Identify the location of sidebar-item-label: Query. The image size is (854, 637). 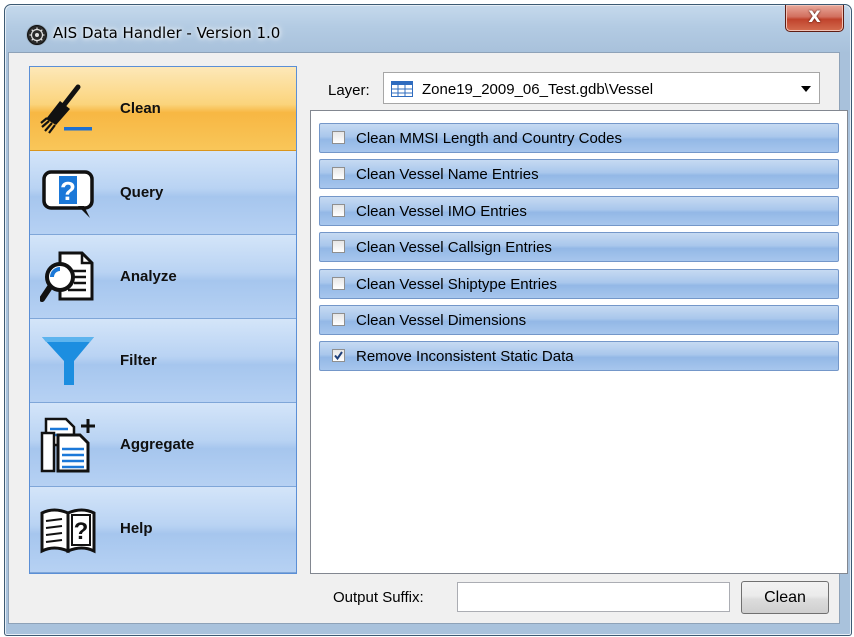
(142, 192).